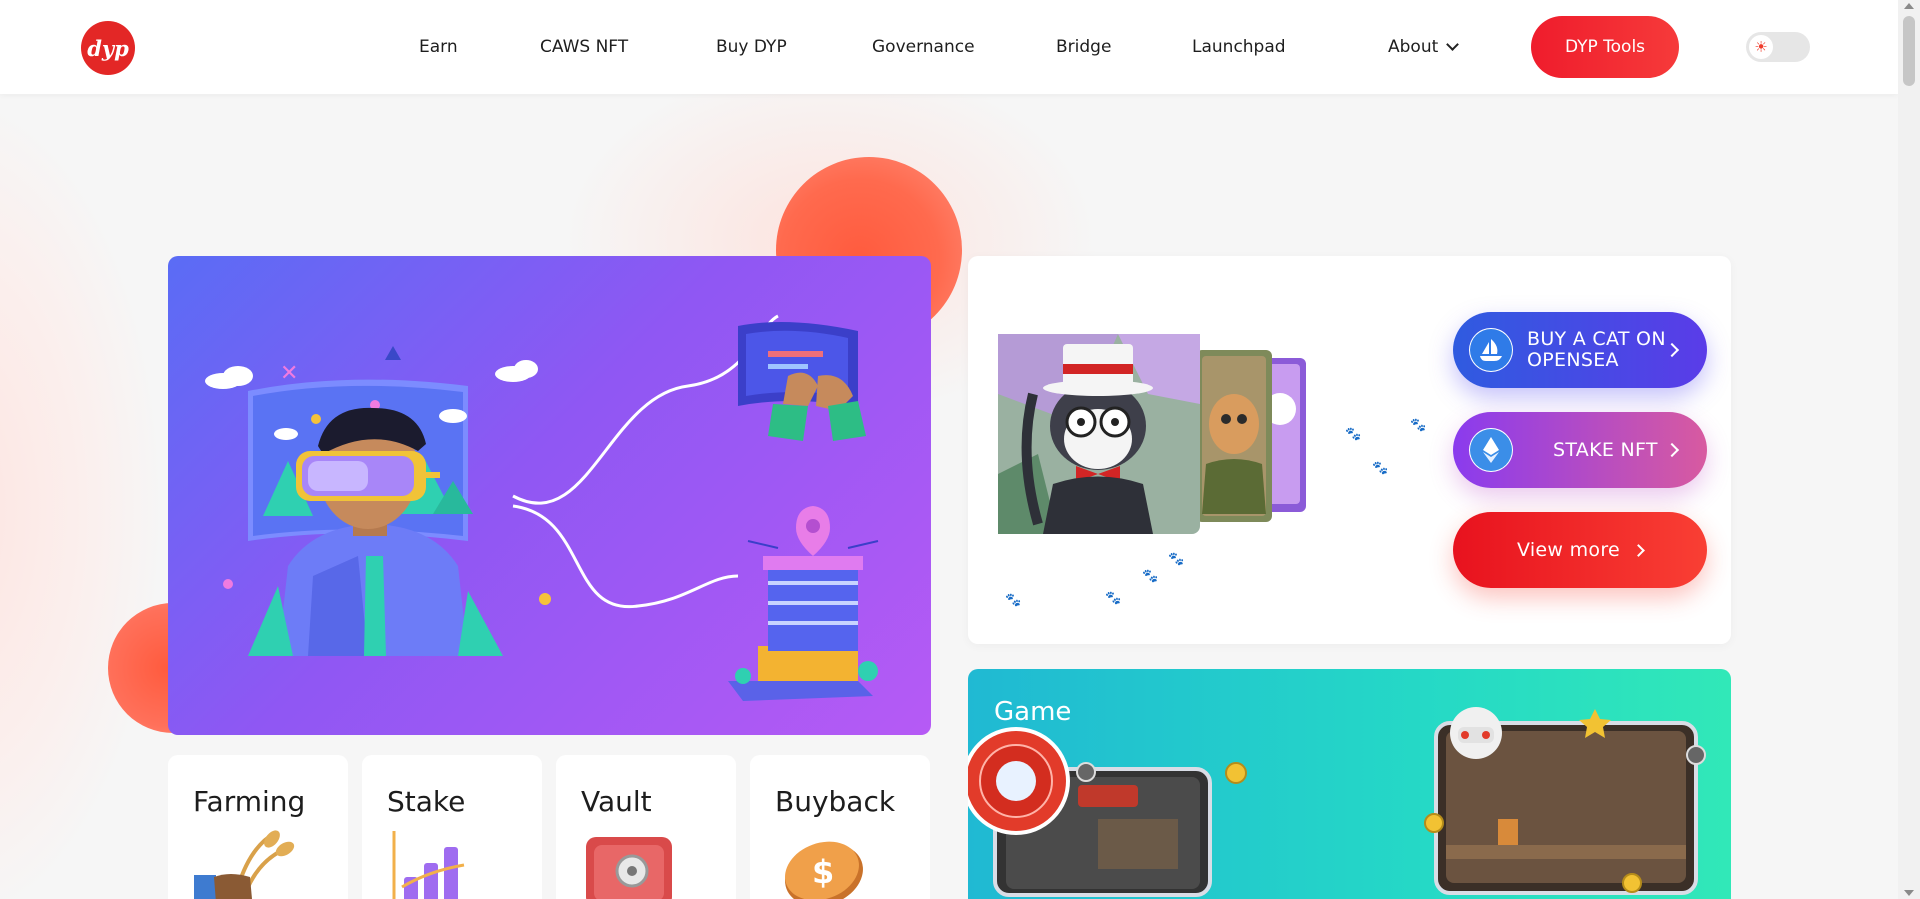 This screenshot has height=899, width=1920. I want to click on stake-card: Stake, so click(452, 827).